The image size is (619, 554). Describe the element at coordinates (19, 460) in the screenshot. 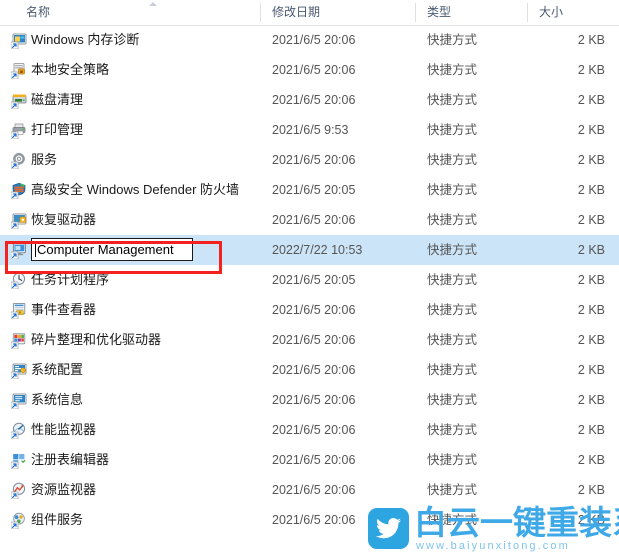

I see `registry-editor-icon` at that location.